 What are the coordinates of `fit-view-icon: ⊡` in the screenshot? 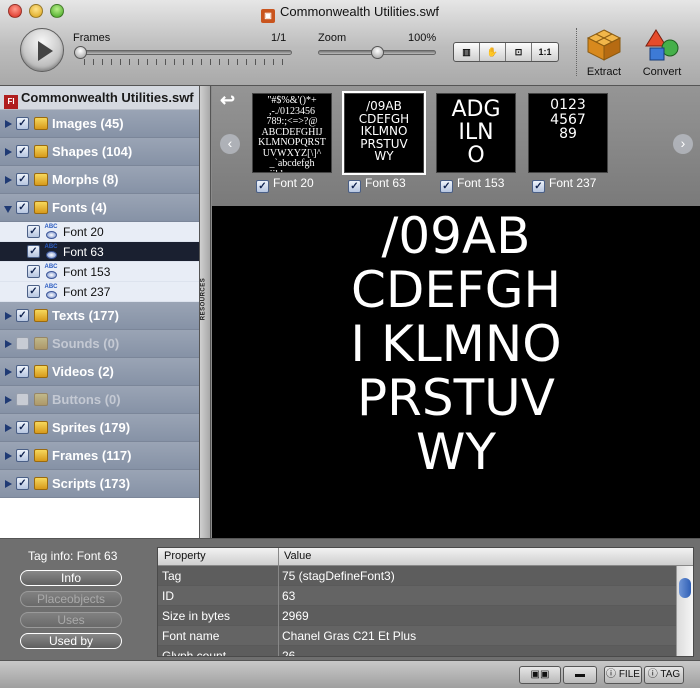 It's located at (519, 52).